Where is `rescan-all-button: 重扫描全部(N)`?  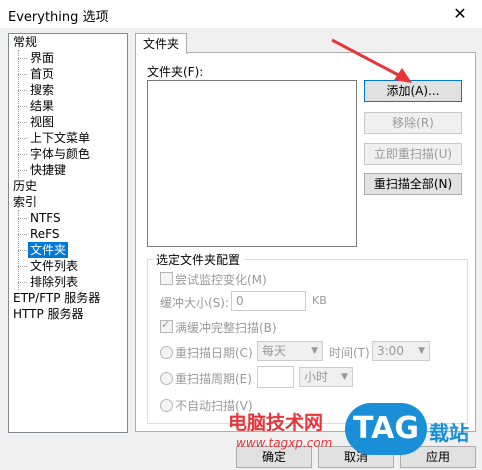
rescan-all-button: 重扫描全部(N) is located at coordinates (413, 184).